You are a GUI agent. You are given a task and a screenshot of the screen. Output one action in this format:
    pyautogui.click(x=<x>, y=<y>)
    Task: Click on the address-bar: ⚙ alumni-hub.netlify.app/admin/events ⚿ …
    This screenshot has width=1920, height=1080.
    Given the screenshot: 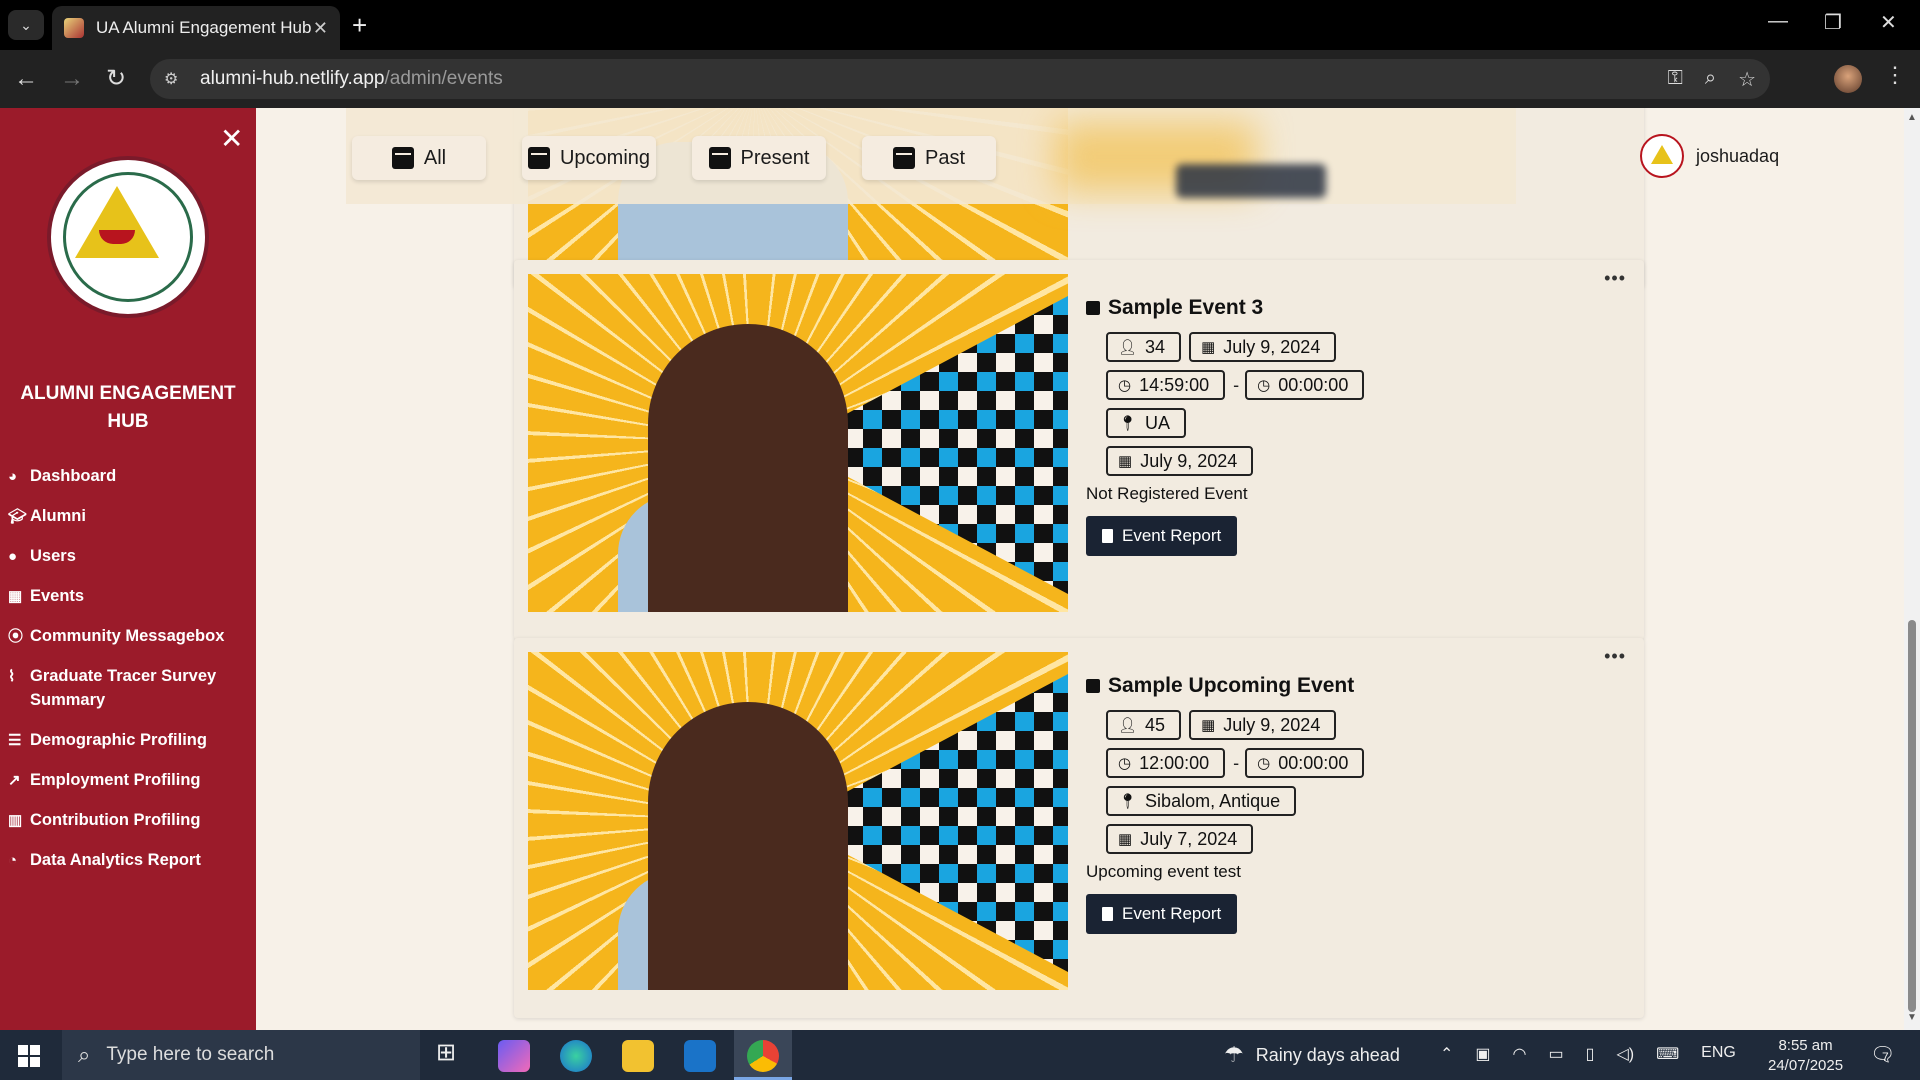 What is the action you would take?
    pyautogui.click(x=960, y=79)
    